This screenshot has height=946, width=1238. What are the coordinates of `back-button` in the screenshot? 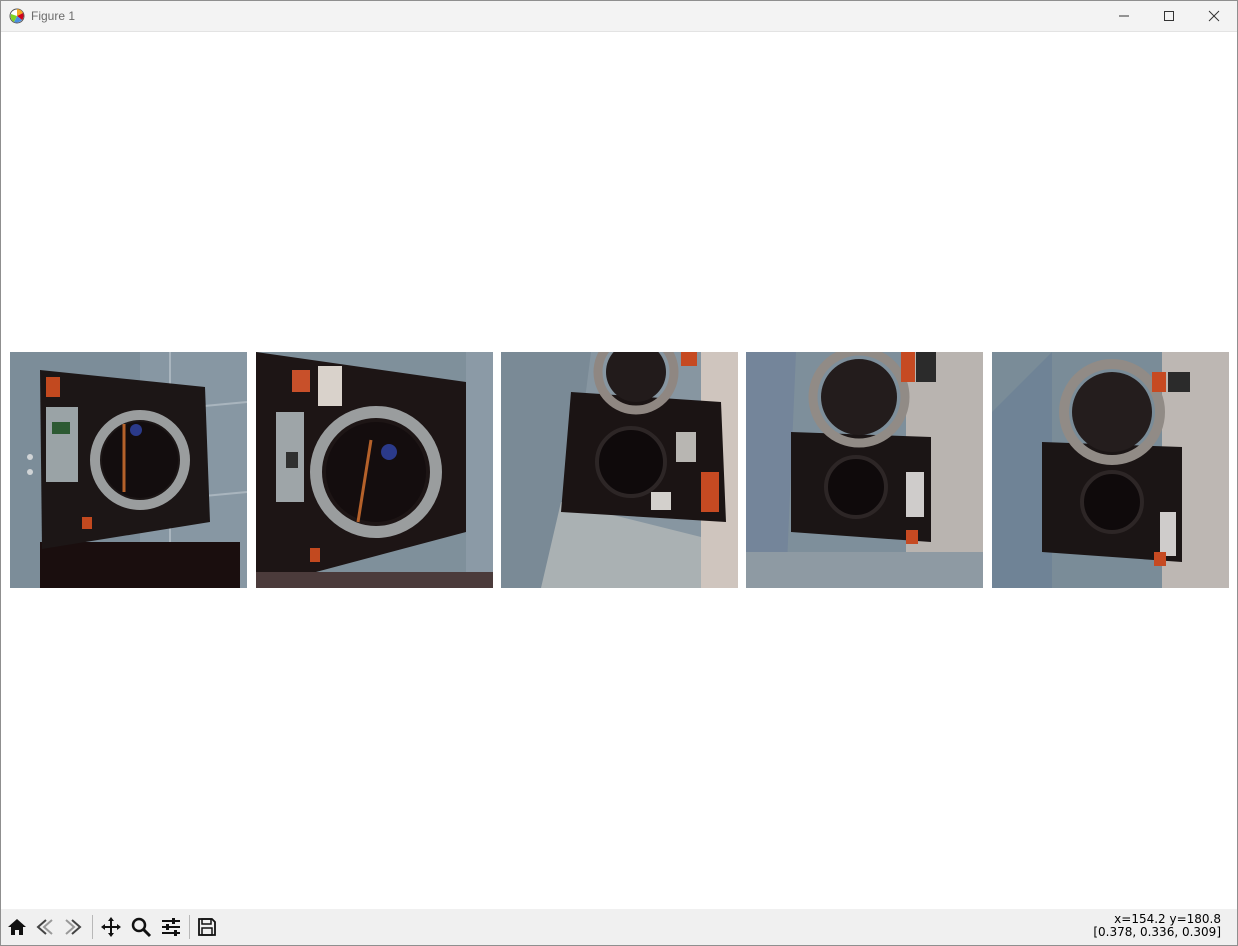 It's located at (45, 927).